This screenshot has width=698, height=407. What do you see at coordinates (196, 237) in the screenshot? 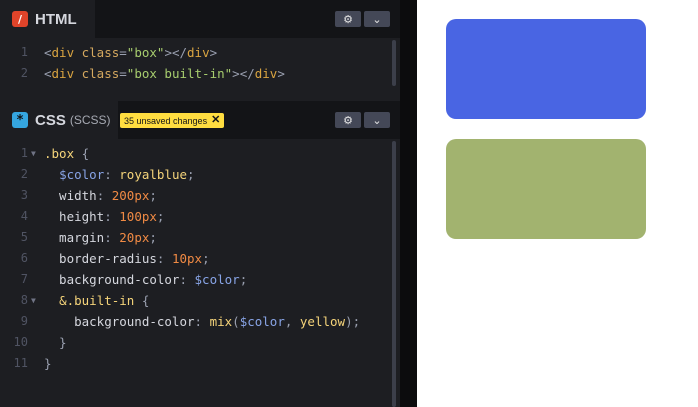
I see `code-line: 5 margin: 20px;` at bounding box center [196, 237].